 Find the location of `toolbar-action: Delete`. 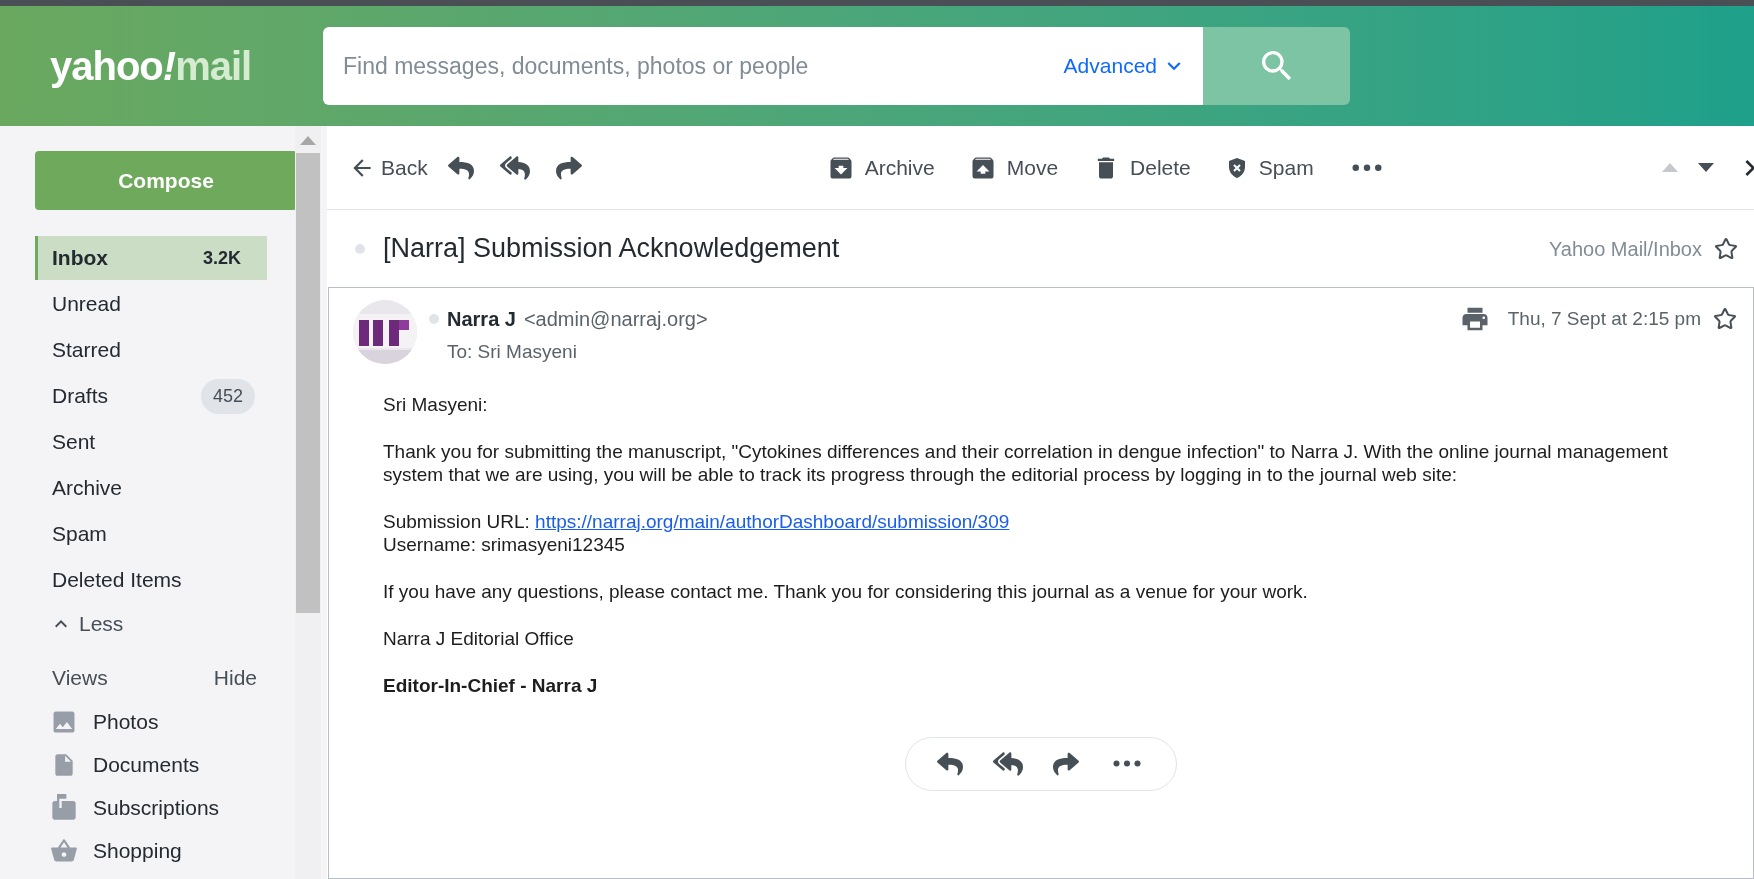

toolbar-action: Delete is located at coordinates (1141, 167).